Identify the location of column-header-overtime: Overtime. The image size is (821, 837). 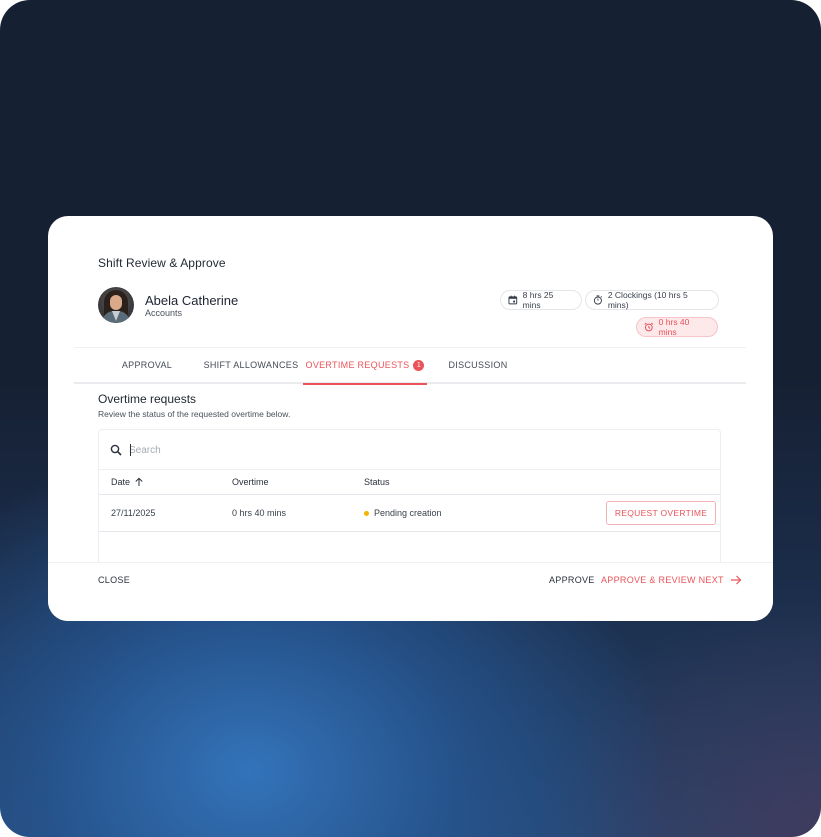
(250, 482).